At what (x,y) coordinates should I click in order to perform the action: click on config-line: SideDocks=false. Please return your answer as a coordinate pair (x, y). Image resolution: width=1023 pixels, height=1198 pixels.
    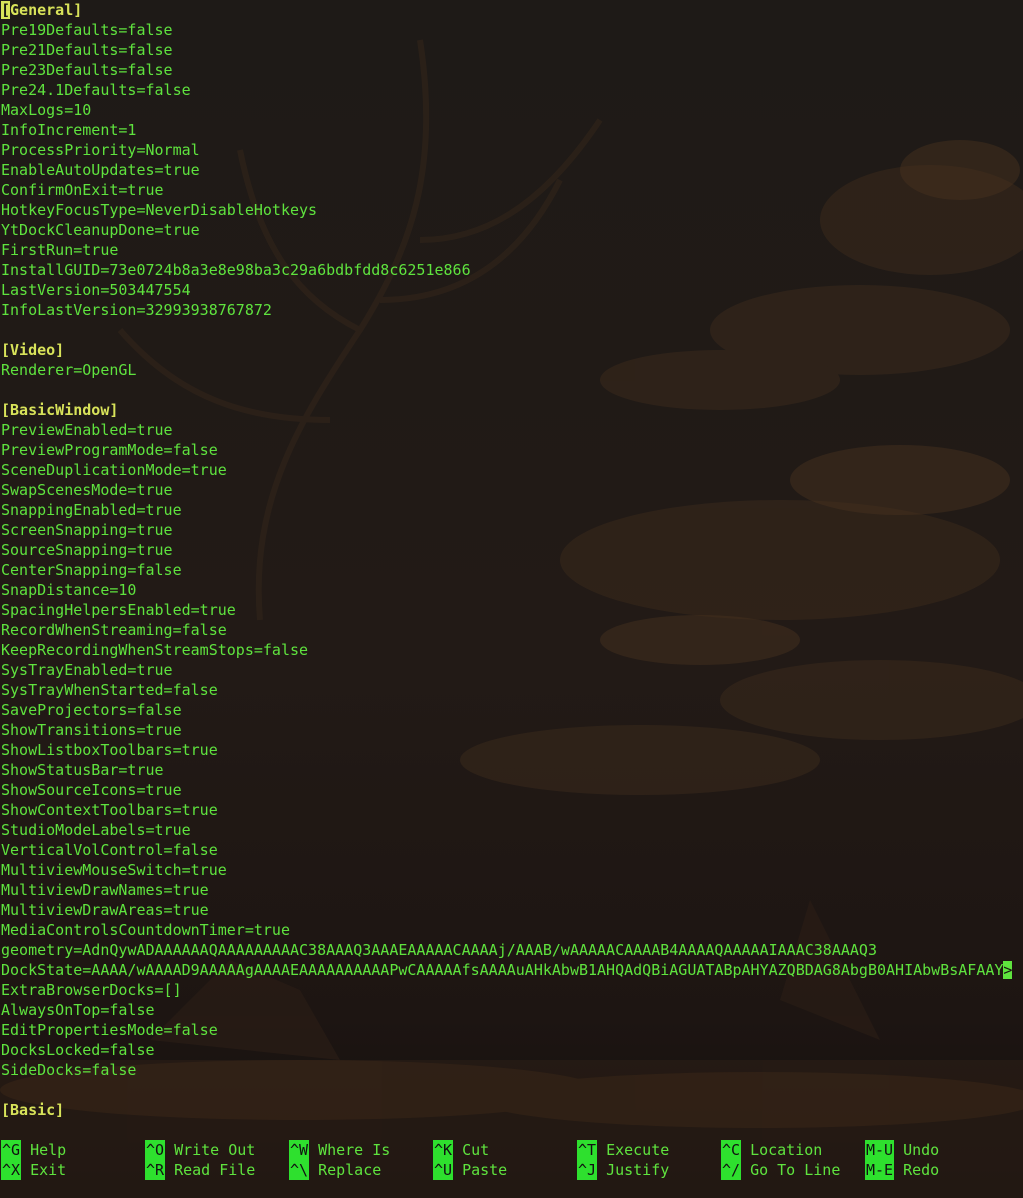
    Looking at the image, I should click on (69, 1070).